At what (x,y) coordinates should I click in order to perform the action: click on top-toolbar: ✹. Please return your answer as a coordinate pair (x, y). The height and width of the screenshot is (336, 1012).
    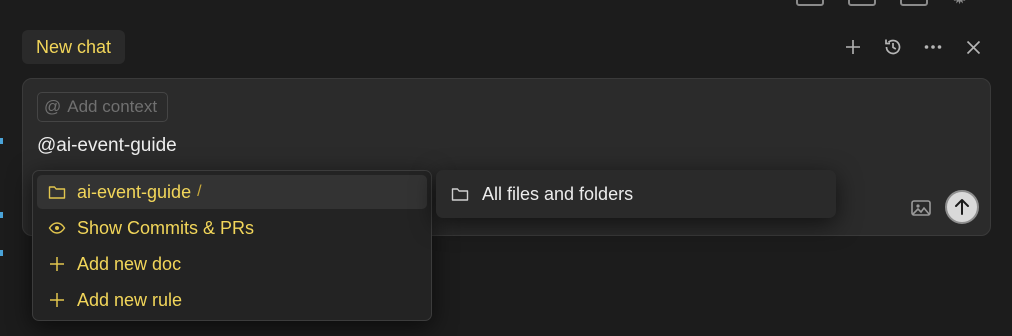
    Looking at the image, I should click on (506, 6).